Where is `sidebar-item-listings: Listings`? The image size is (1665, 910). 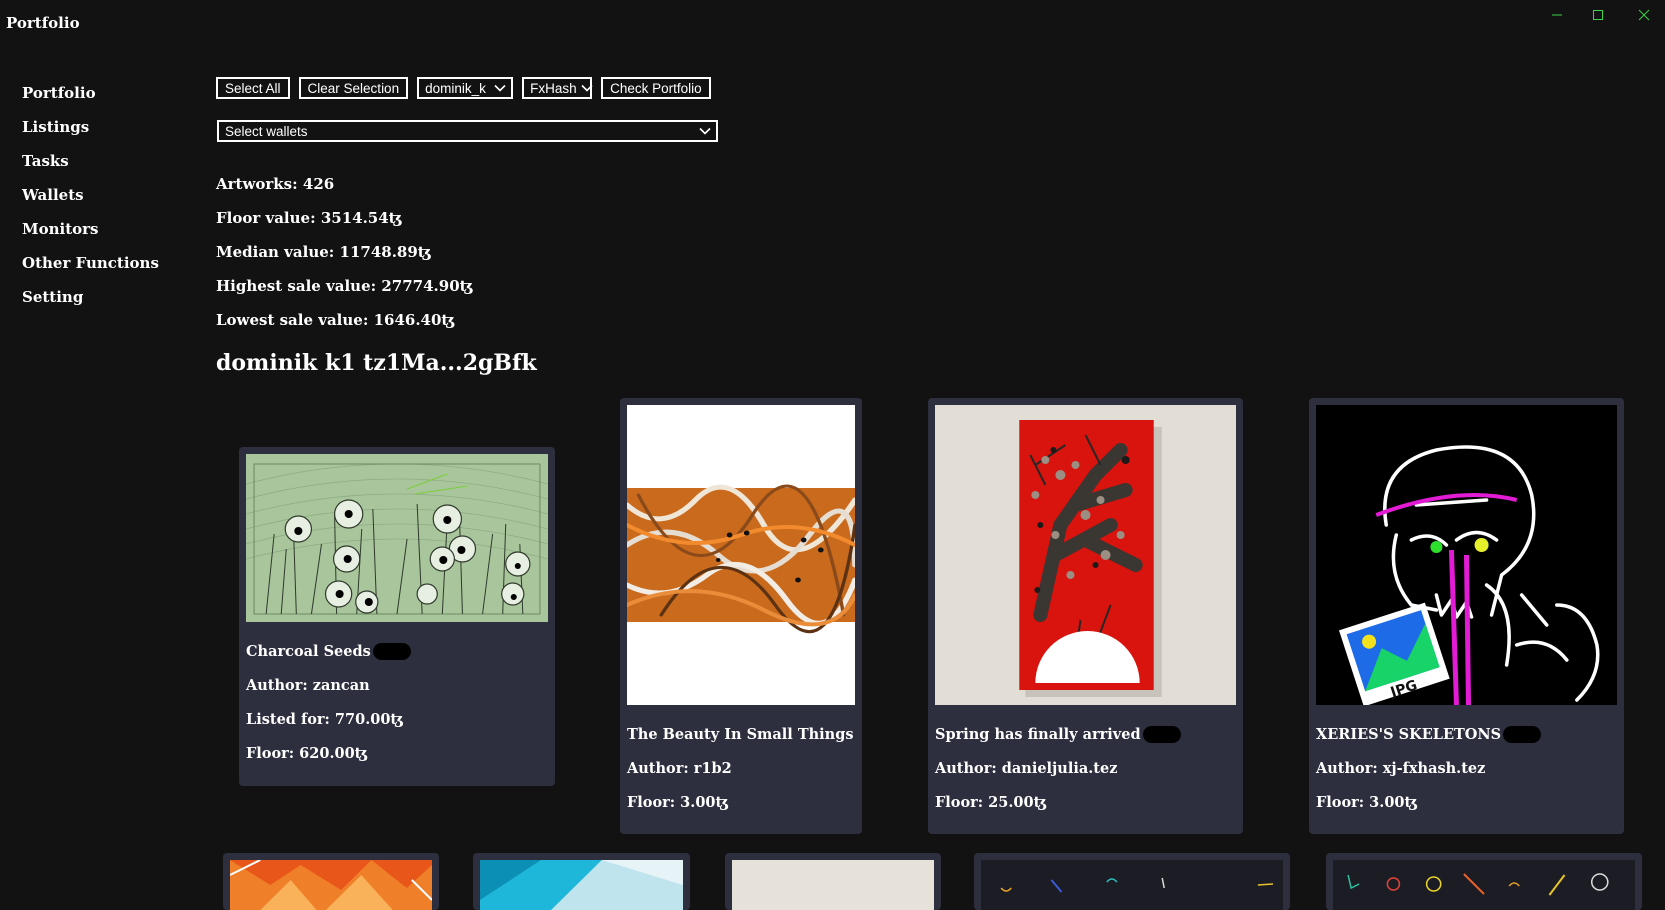
sidebar-item-listings: Listings is located at coordinates (95, 127).